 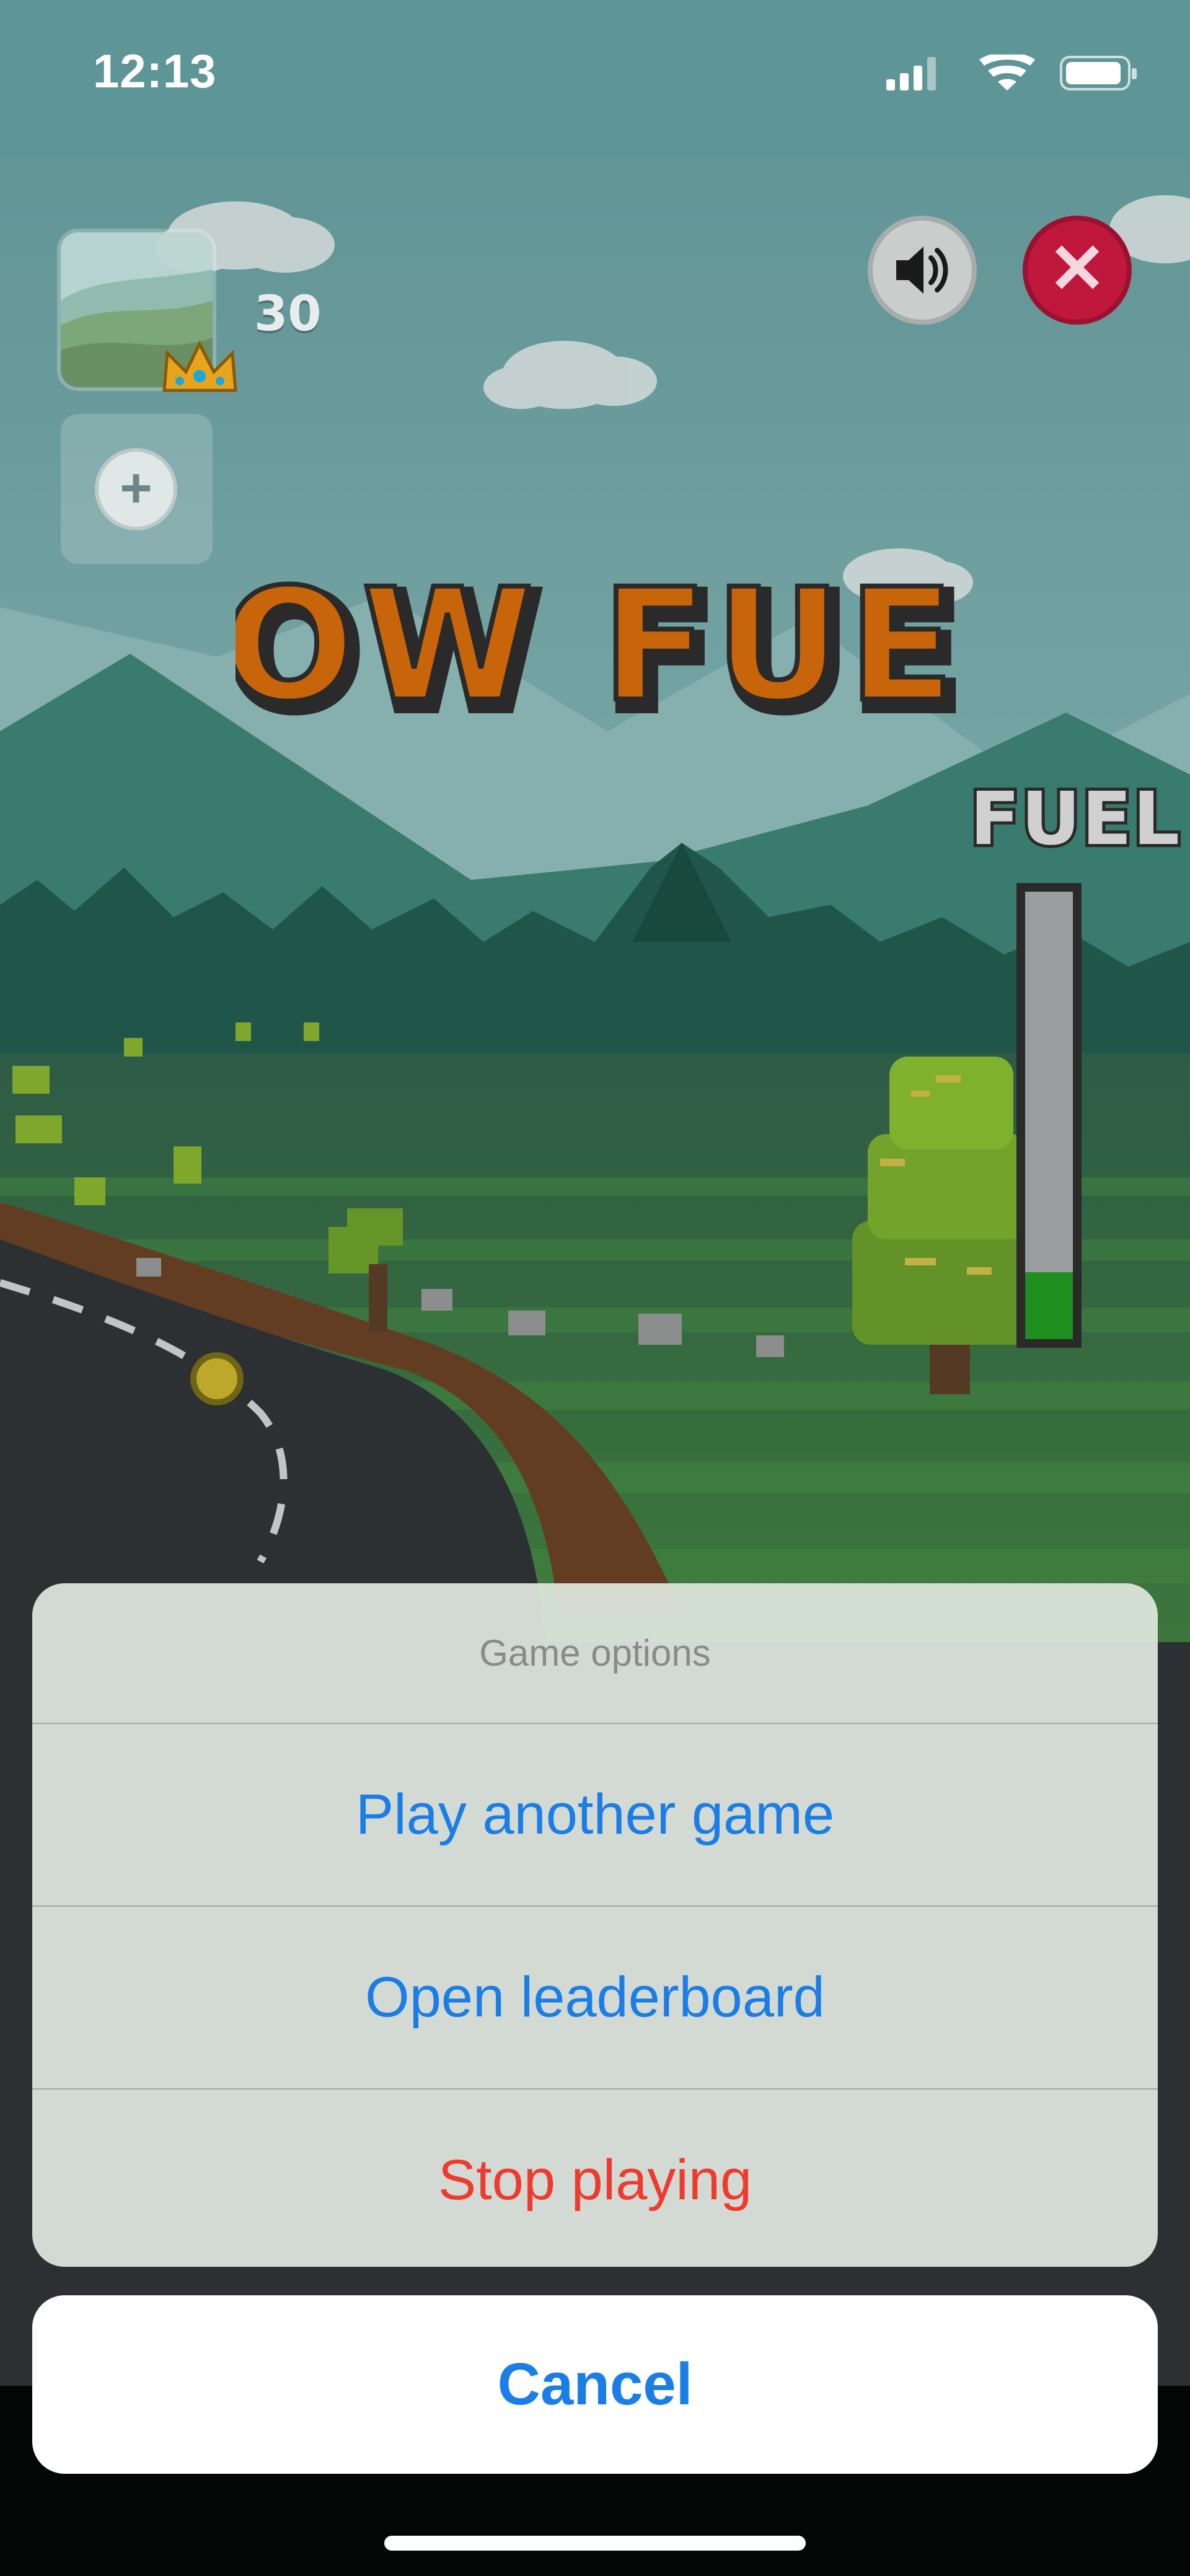 What do you see at coordinates (1049, 1306) in the screenshot?
I see `fuel-gauge-fill` at bounding box center [1049, 1306].